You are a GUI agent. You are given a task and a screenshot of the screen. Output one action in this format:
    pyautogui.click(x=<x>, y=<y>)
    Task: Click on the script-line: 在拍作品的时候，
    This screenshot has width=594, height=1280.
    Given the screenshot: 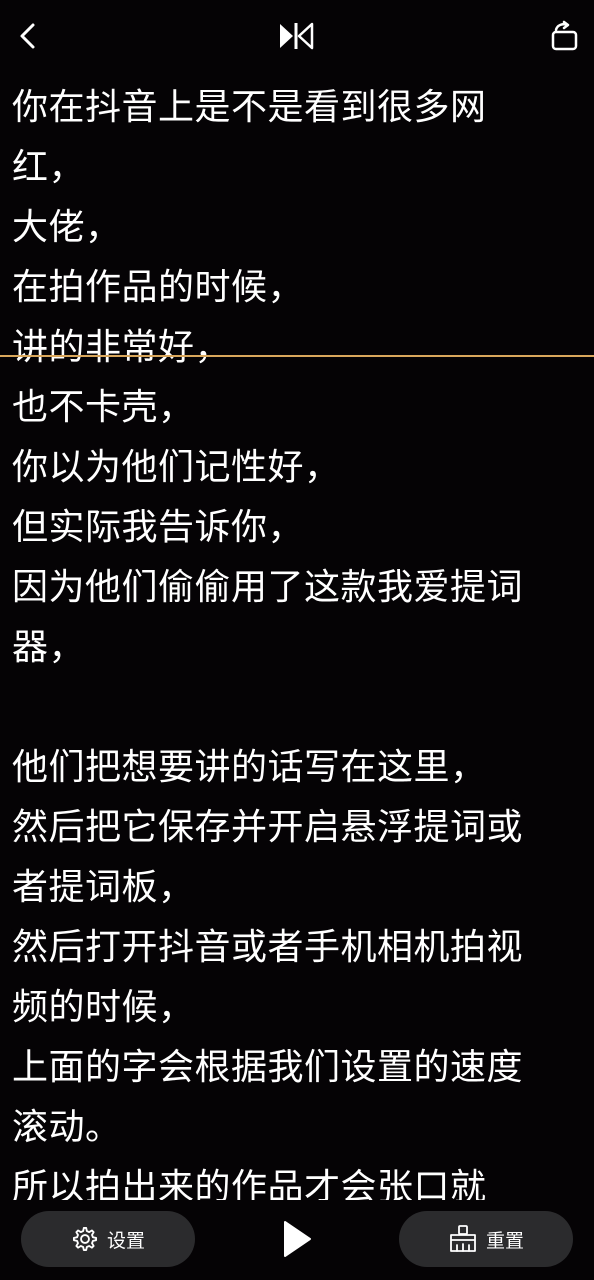 What is the action you would take?
    pyautogui.click(x=158, y=287)
    